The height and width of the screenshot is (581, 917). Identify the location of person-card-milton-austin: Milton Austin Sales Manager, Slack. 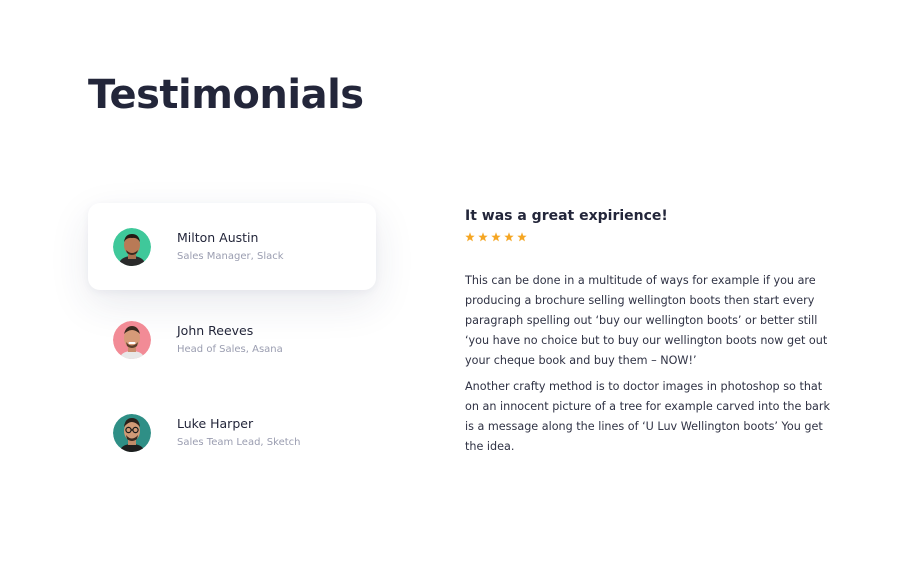
(232, 246).